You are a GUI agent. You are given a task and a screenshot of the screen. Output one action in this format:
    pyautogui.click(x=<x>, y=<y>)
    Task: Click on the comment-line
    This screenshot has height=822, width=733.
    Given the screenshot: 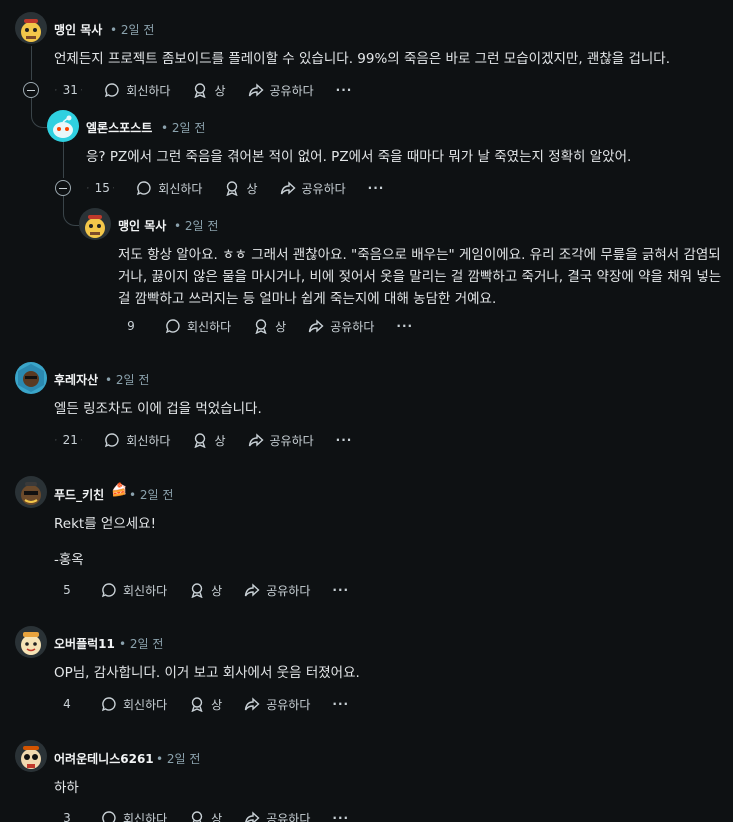 What is the action you would take?
    pyautogui.click(x=105, y=542)
    